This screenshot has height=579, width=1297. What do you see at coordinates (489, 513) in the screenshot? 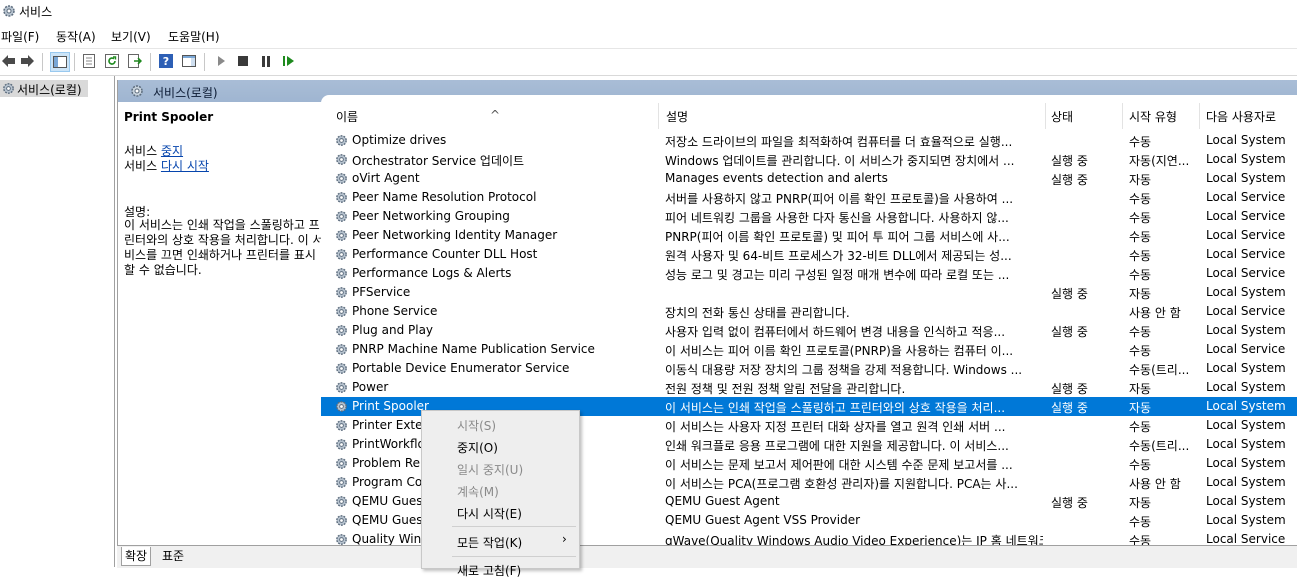
I see `context-restart: 다시 시작(E)` at bounding box center [489, 513].